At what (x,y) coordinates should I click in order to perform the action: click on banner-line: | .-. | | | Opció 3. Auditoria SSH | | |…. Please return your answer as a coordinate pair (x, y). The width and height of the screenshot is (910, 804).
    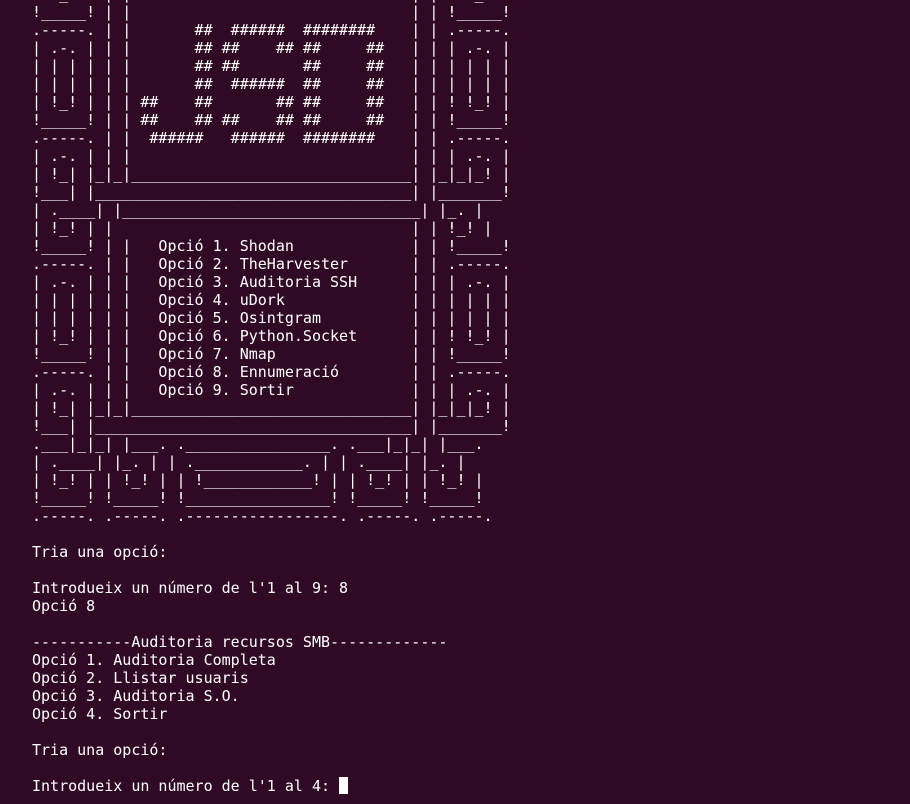
    Looking at the image, I should click on (271, 282).